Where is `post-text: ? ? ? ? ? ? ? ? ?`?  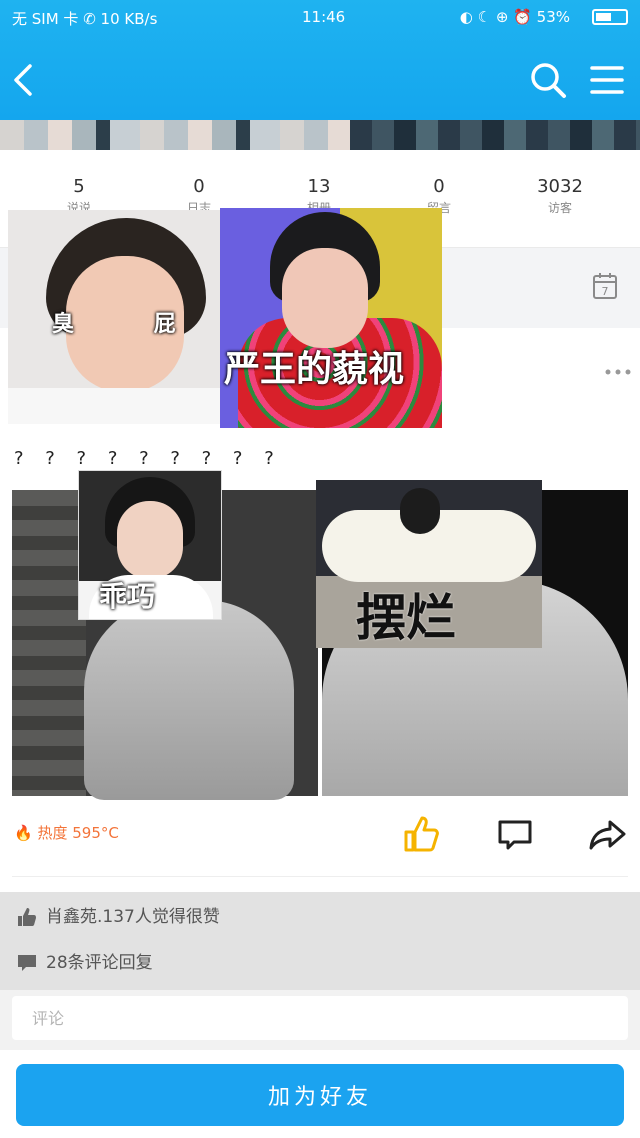
post-text: ? ? ? ? ? ? ? ? ? is located at coordinates (148, 458).